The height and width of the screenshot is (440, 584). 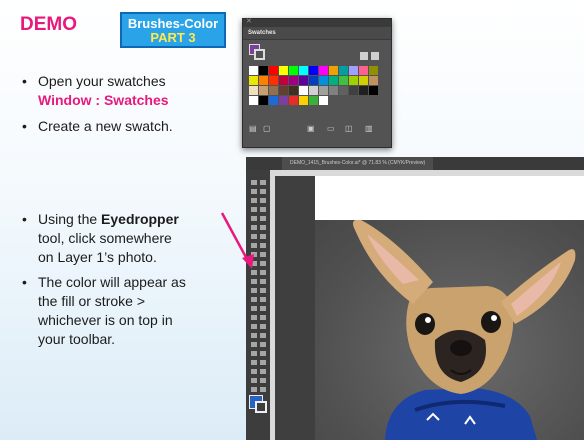 What do you see at coordinates (317, 22) in the screenshot?
I see `panel-titlebar: ✕` at bounding box center [317, 22].